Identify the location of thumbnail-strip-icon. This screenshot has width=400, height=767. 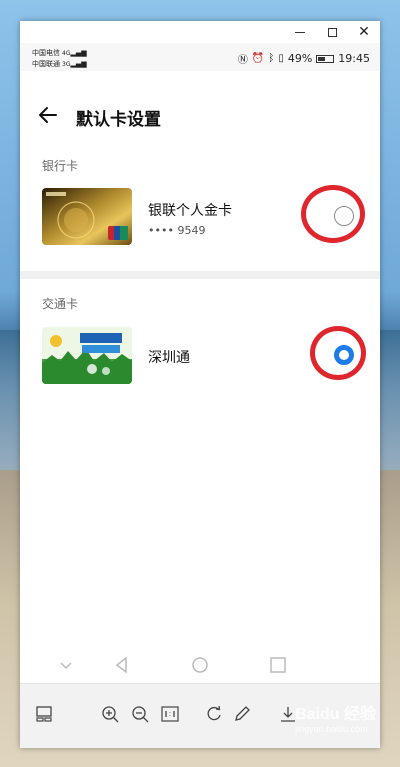
(44, 714).